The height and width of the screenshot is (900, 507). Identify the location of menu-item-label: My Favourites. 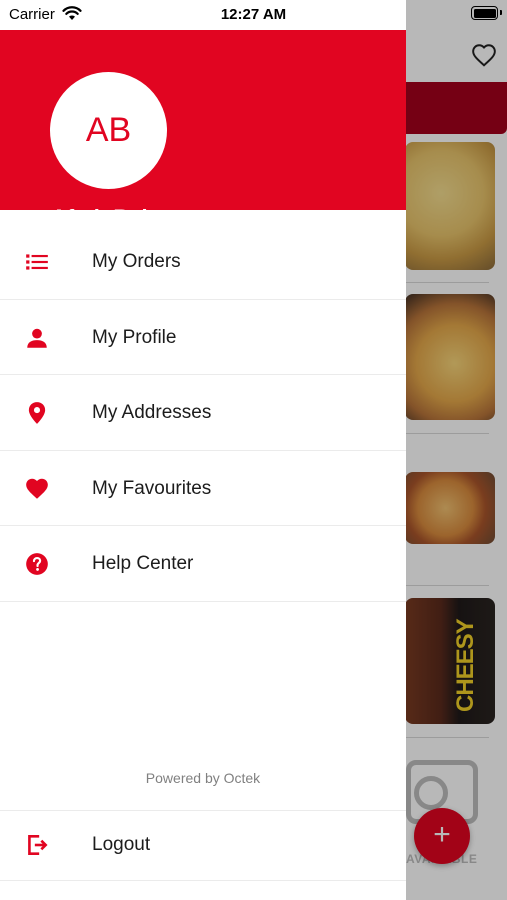
(152, 488).